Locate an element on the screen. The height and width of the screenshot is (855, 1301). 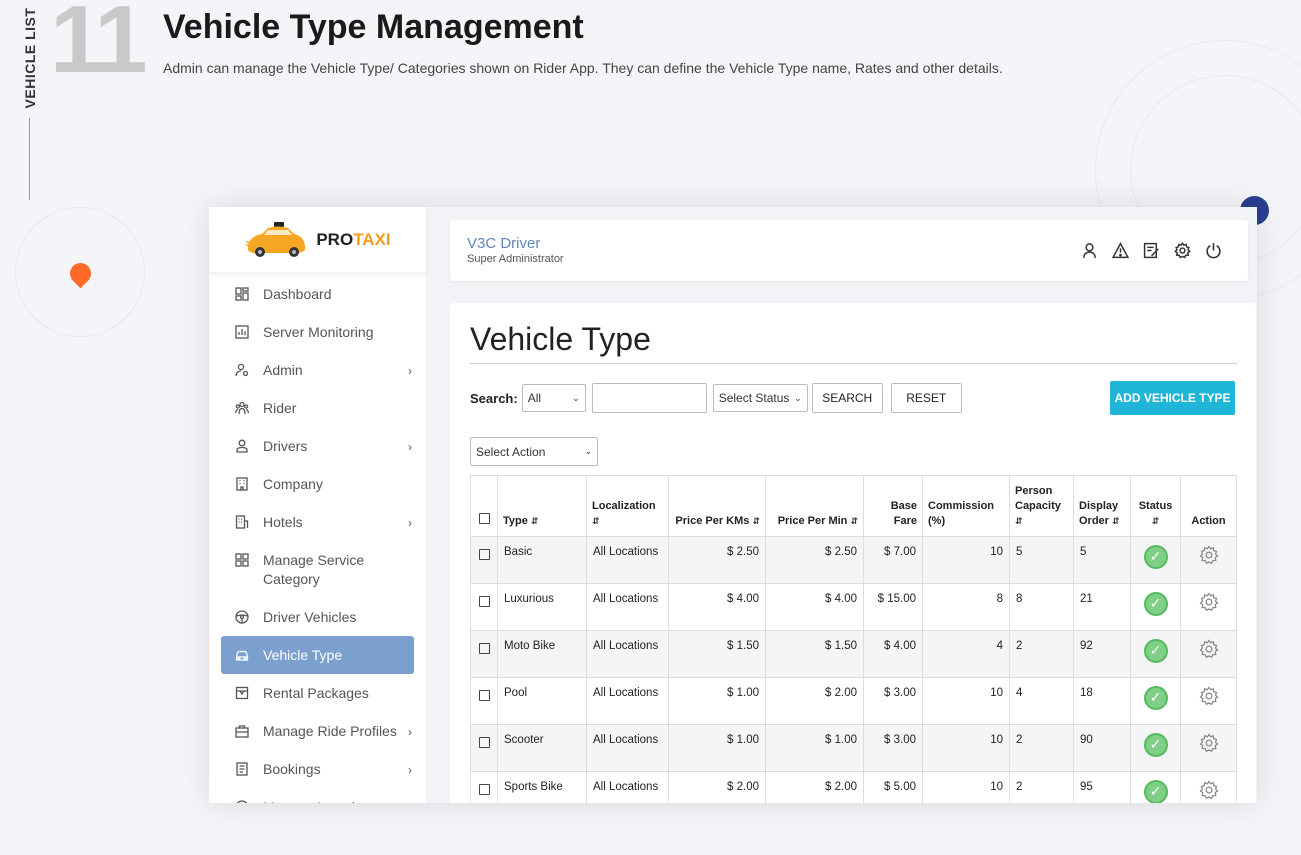
select-all-cell is located at coordinates (484, 506).